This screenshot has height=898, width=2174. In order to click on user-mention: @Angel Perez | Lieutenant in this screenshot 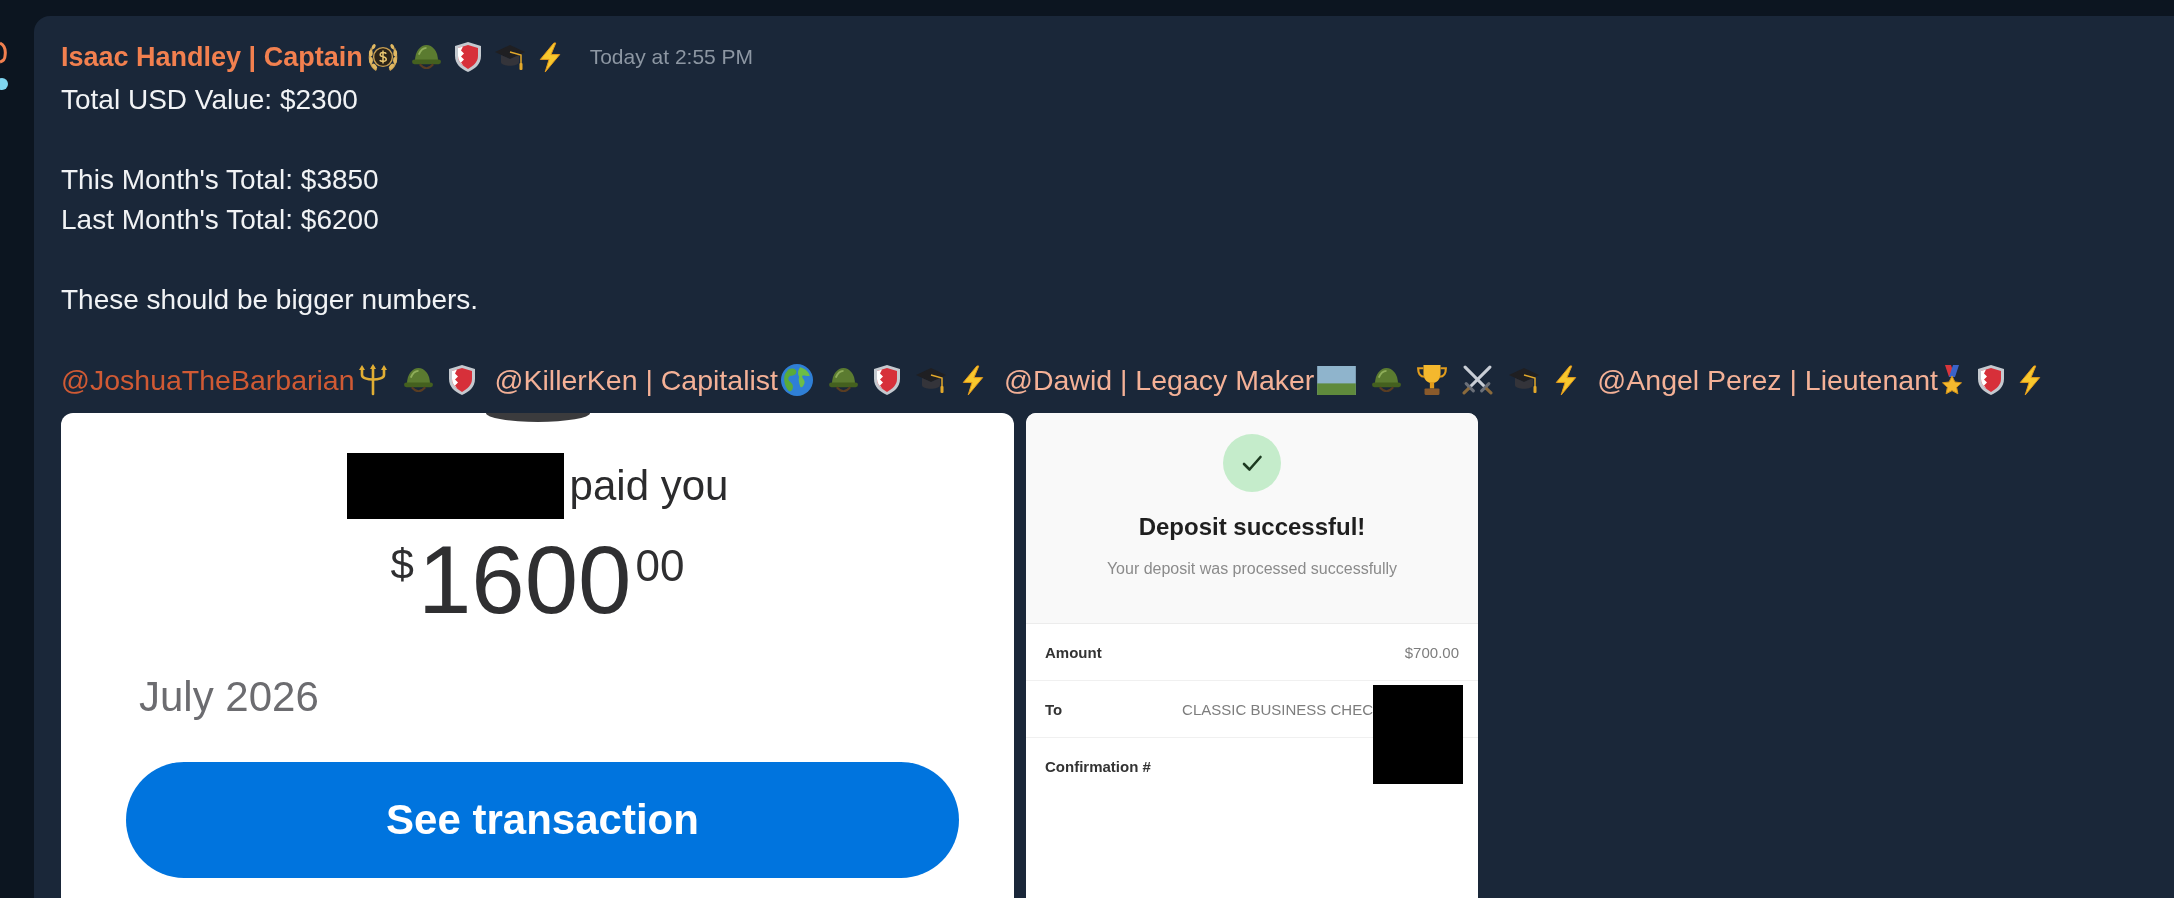, I will do `click(1767, 380)`.